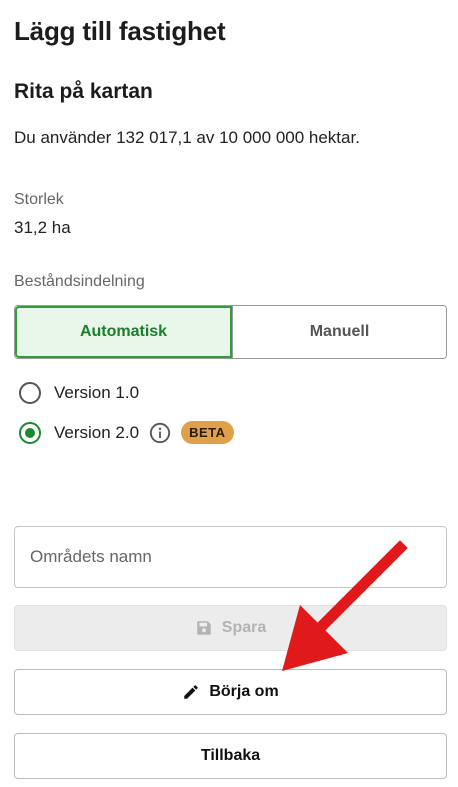  I want to click on version-1-label: Version 1.0, so click(97, 392).